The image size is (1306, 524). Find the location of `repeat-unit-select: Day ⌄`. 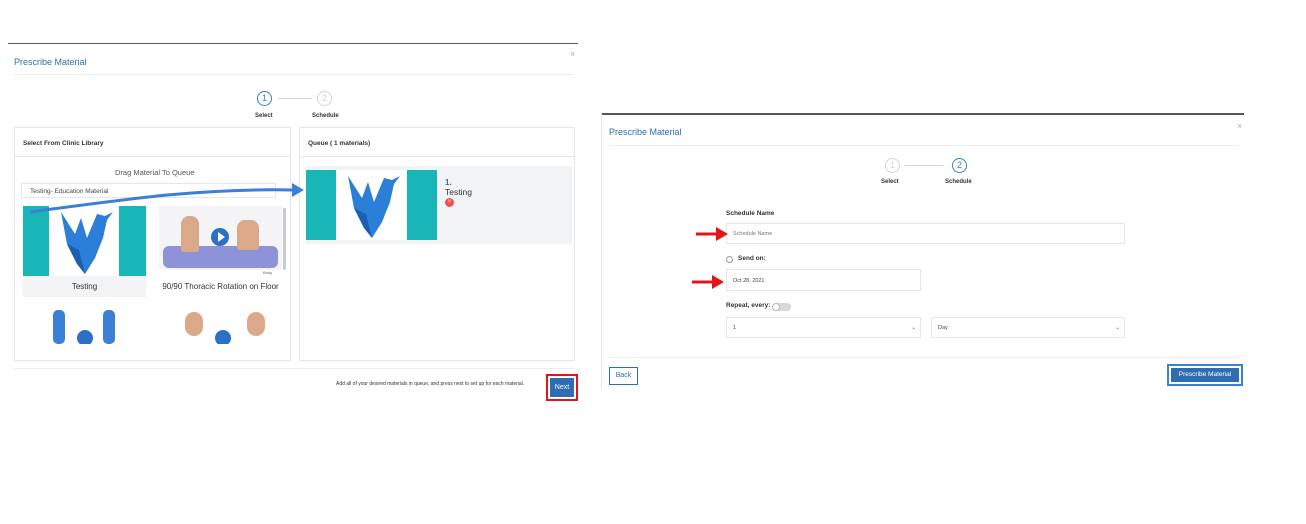

repeat-unit-select: Day ⌄ is located at coordinates (1028, 327).